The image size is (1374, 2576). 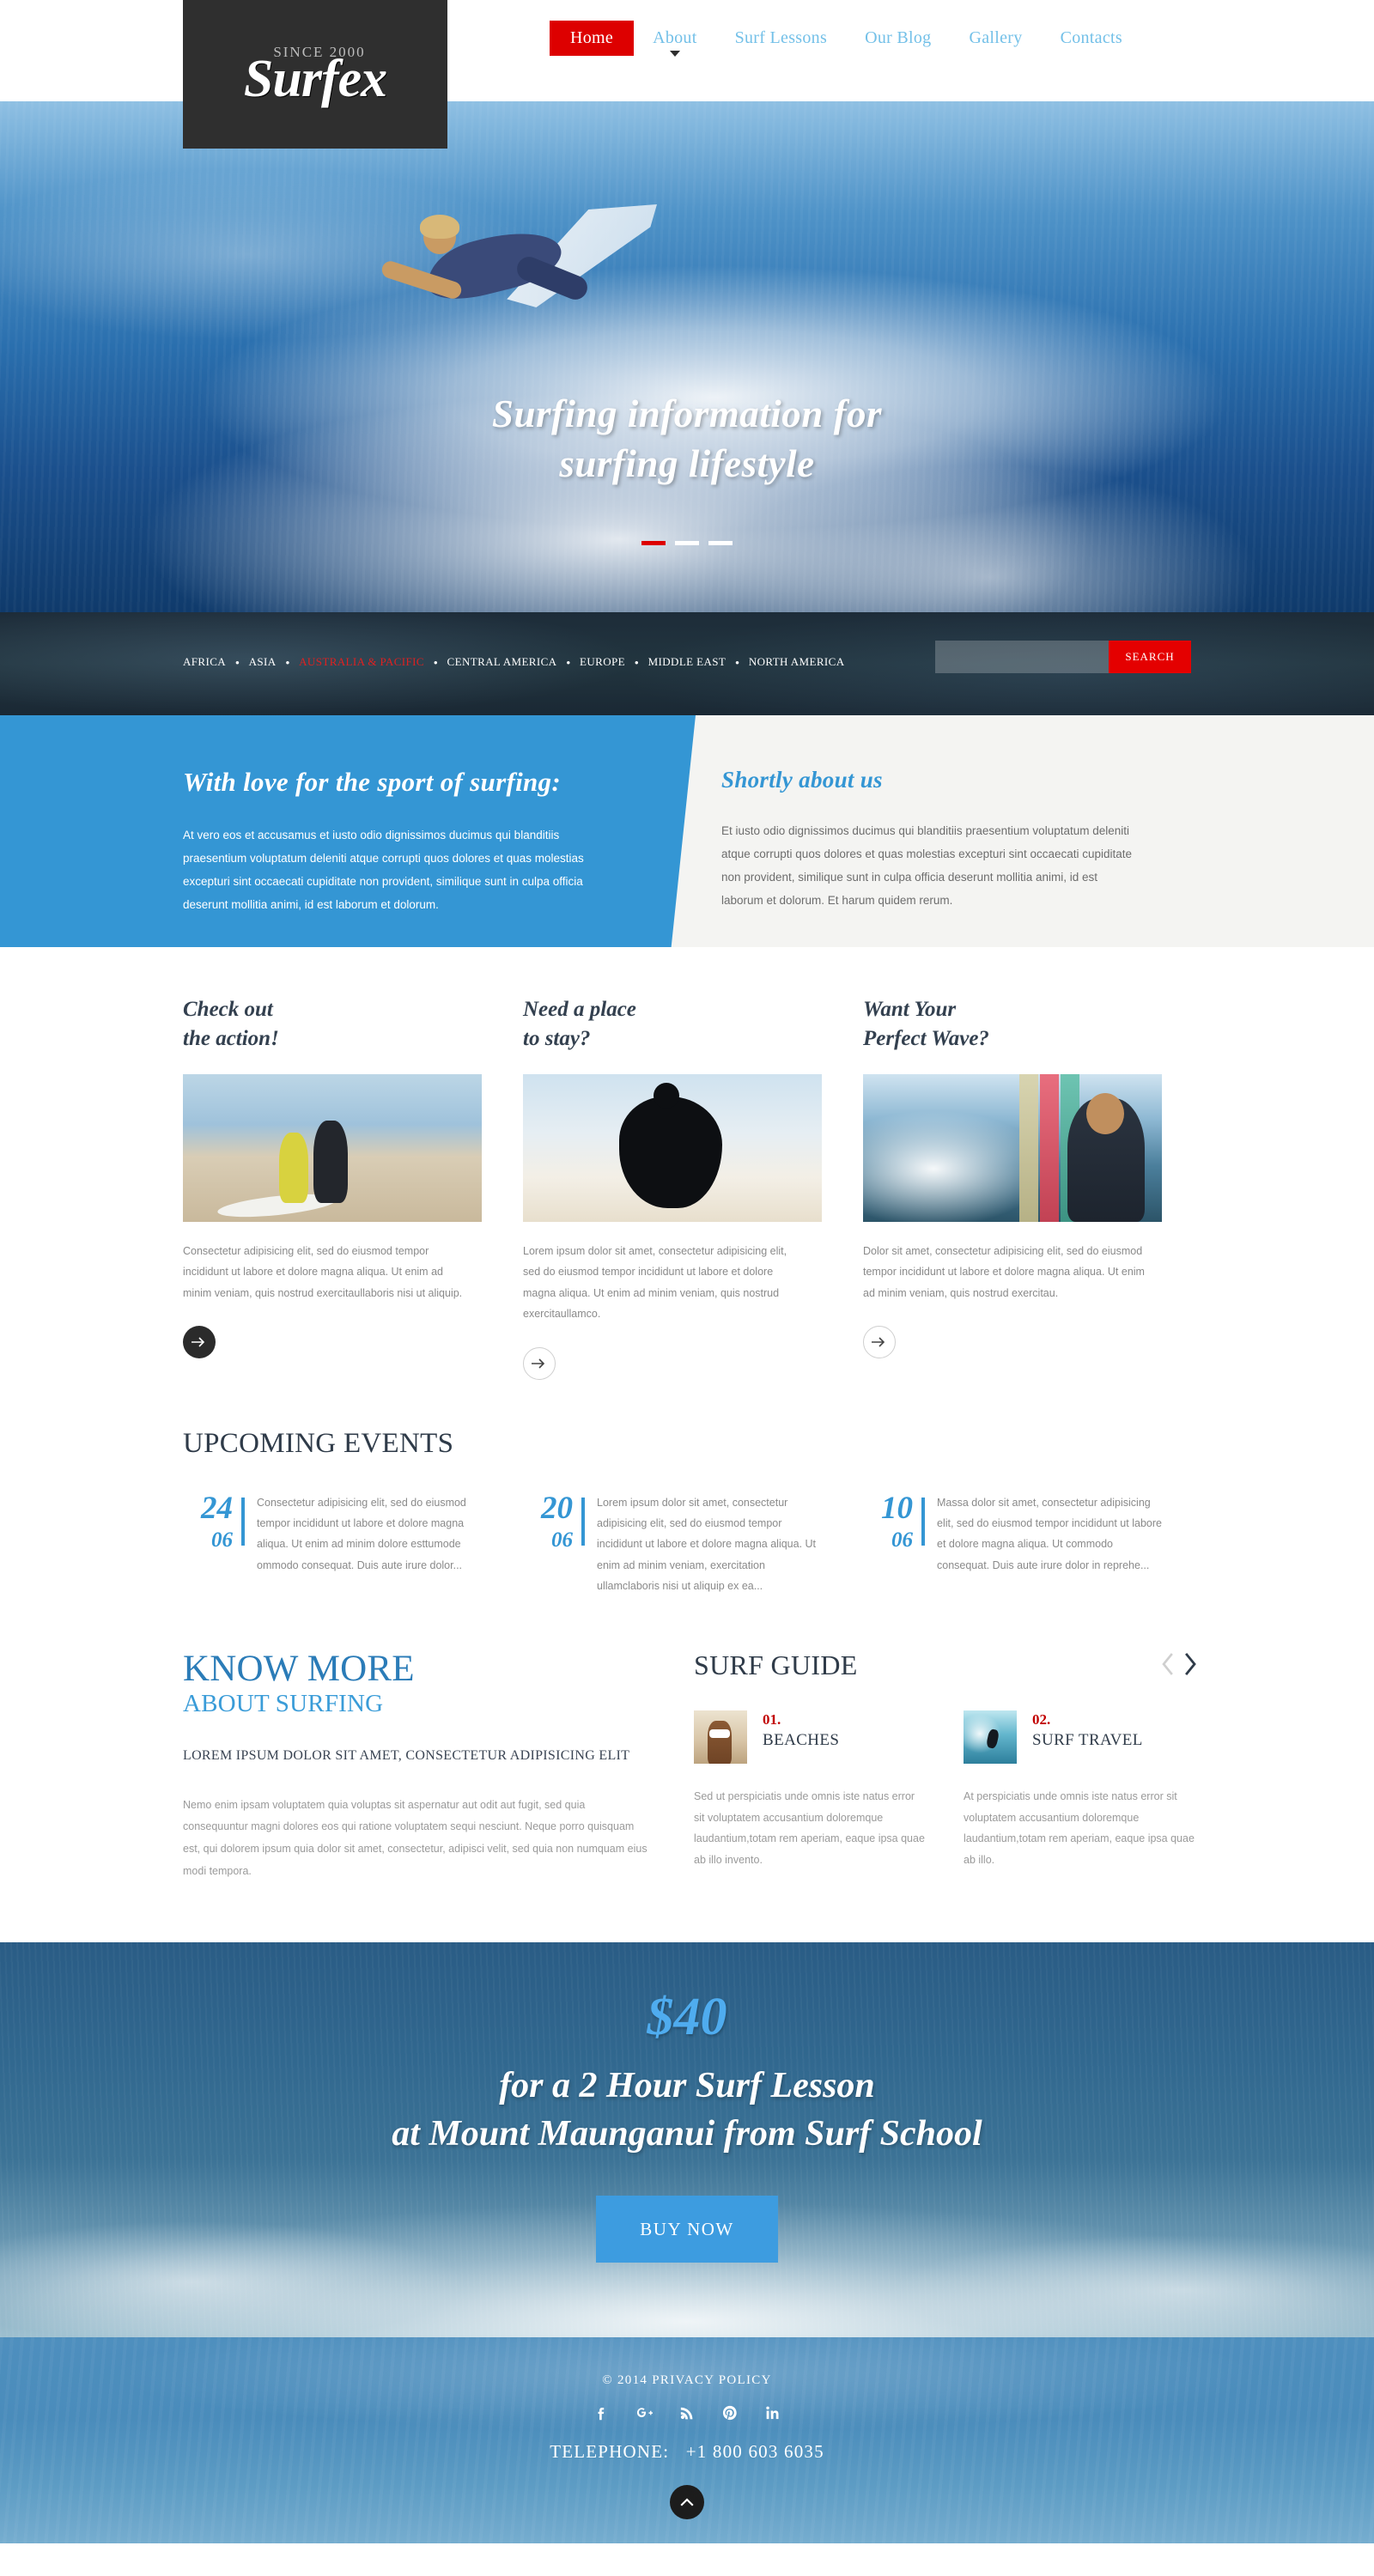 What do you see at coordinates (554, 1544) in the screenshot?
I see `event-date: 20 06` at bounding box center [554, 1544].